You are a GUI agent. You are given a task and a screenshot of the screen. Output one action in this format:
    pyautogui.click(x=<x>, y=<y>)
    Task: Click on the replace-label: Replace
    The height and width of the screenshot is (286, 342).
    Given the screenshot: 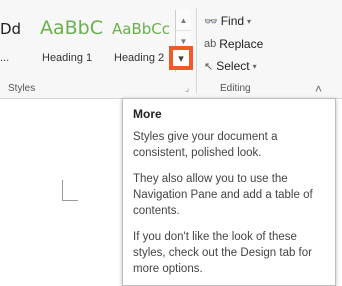 What is the action you would take?
    pyautogui.click(x=241, y=44)
    